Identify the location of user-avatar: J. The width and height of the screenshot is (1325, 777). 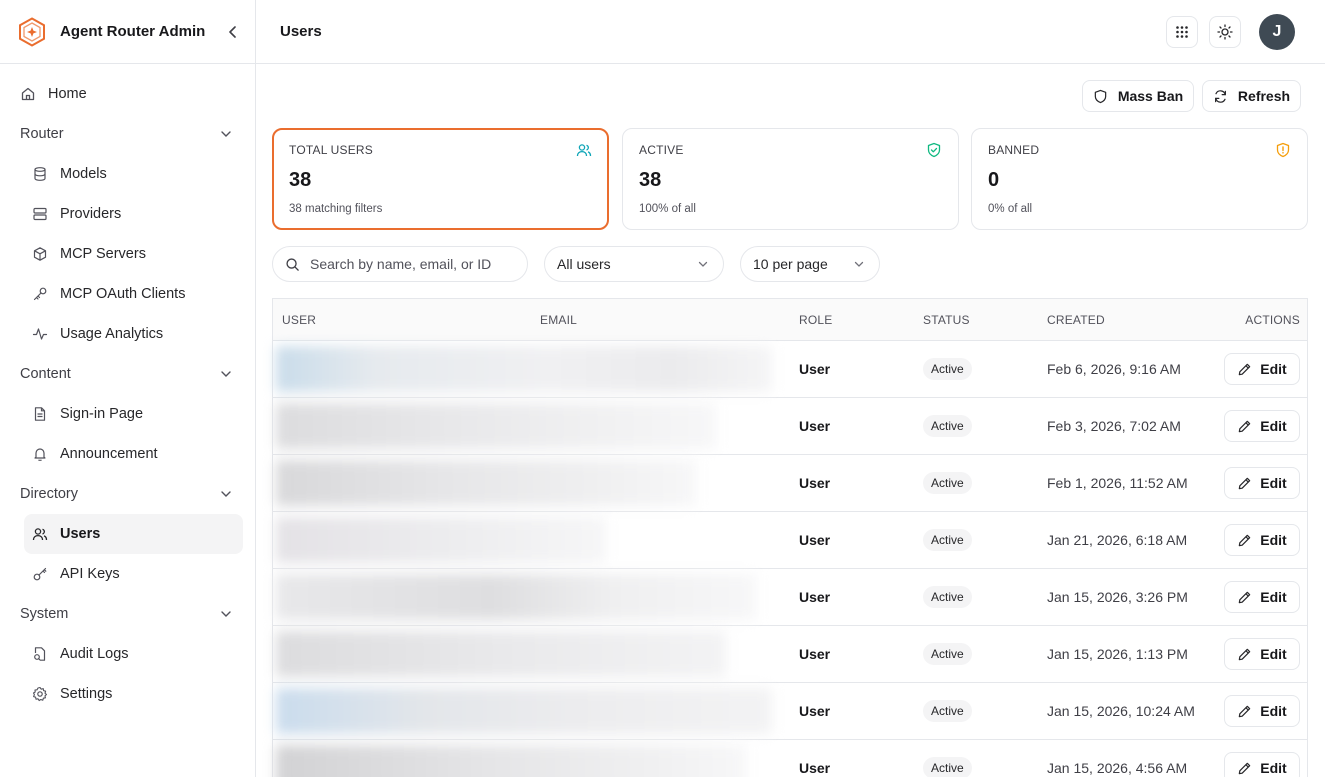
(1277, 32).